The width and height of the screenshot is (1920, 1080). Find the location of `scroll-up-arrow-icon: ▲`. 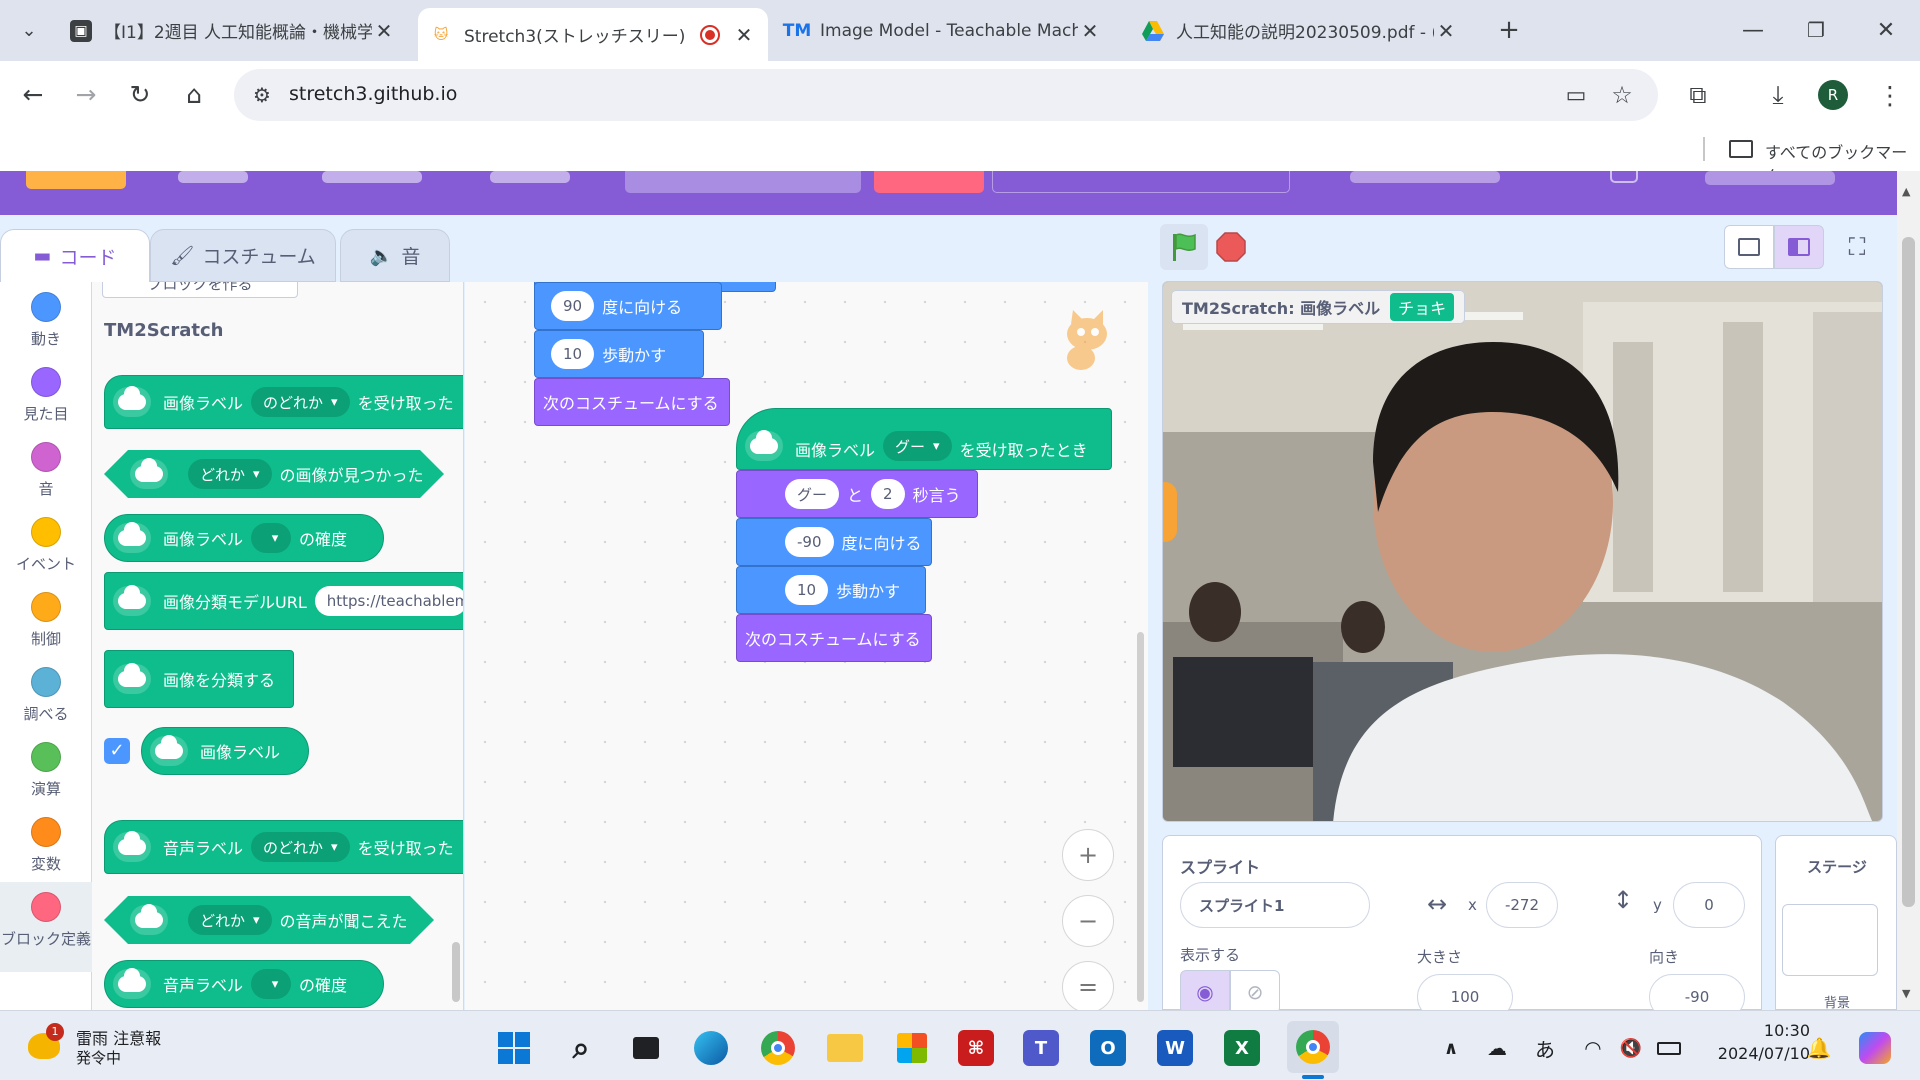

scroll-up-arrow-icon: ▲ is located at coordinates (1906, 191).